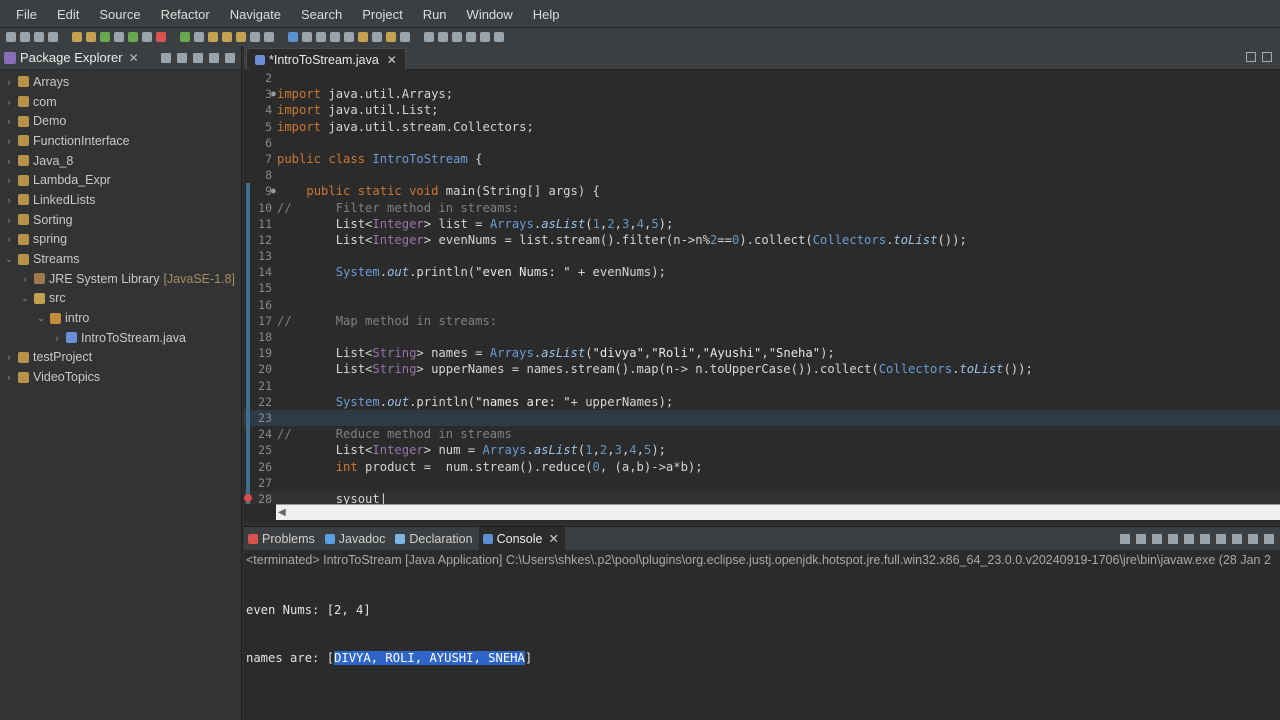 Image resolution: width=1280 pixels, height=720 pixels. Describe the element at coordinates (120, 58) in the screenshot. I see `package-explorer-tab: Package Explorer ✕` at that location.